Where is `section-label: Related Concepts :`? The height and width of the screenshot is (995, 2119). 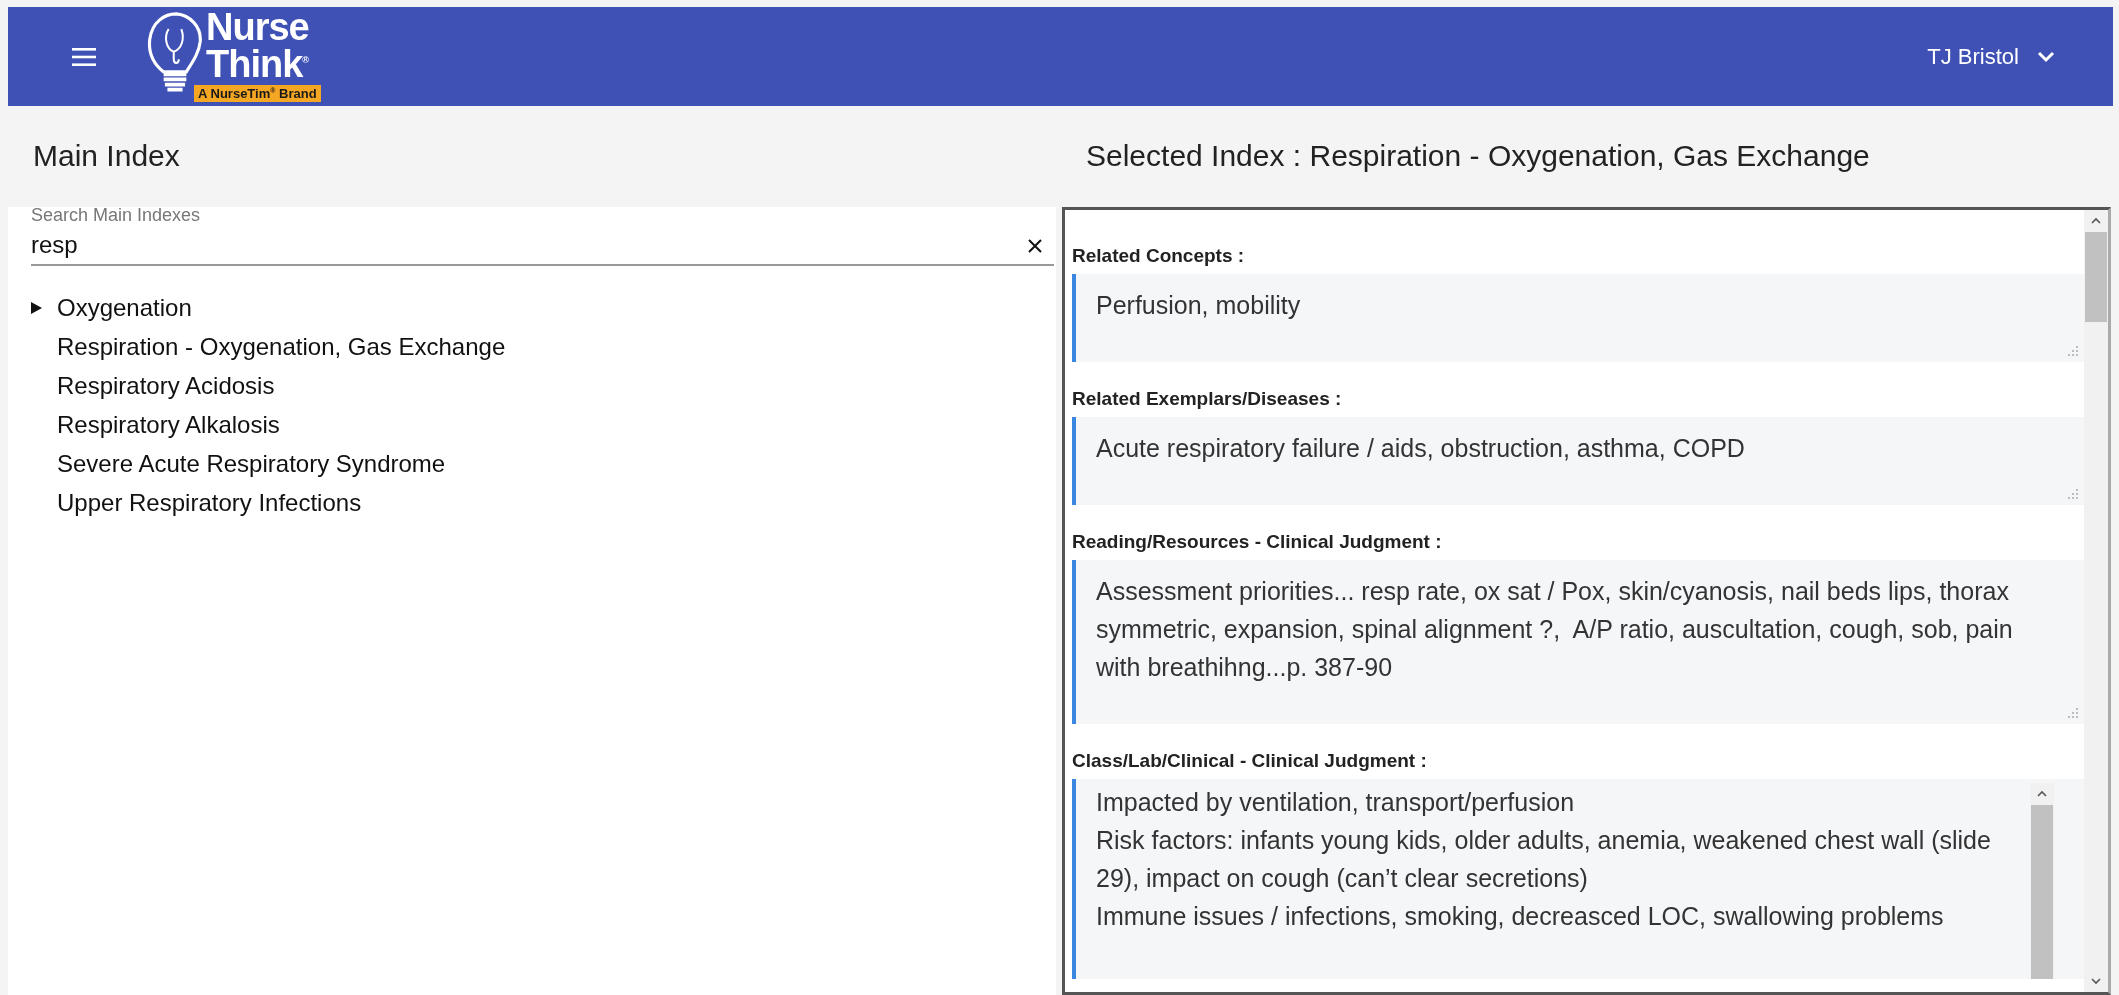
section-label: Related Concepts : is located at coordinates (1159, 256).